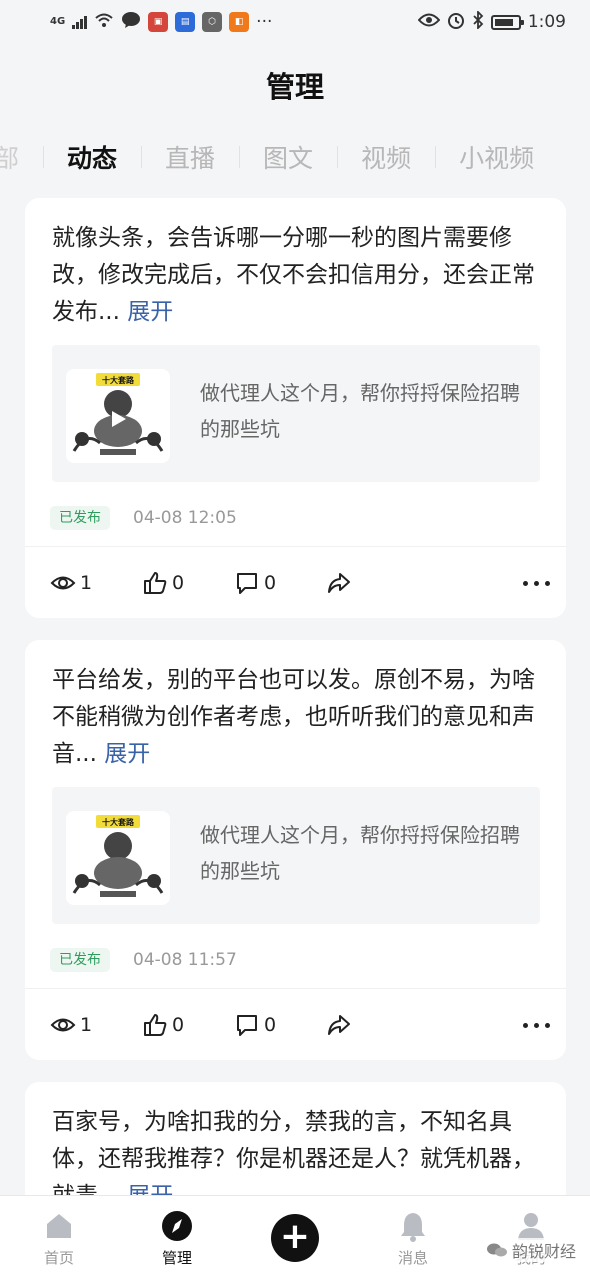 The width and height of the screenshot is (590, 1278). I want to click on status-right: 1:09, so click(491, 21).